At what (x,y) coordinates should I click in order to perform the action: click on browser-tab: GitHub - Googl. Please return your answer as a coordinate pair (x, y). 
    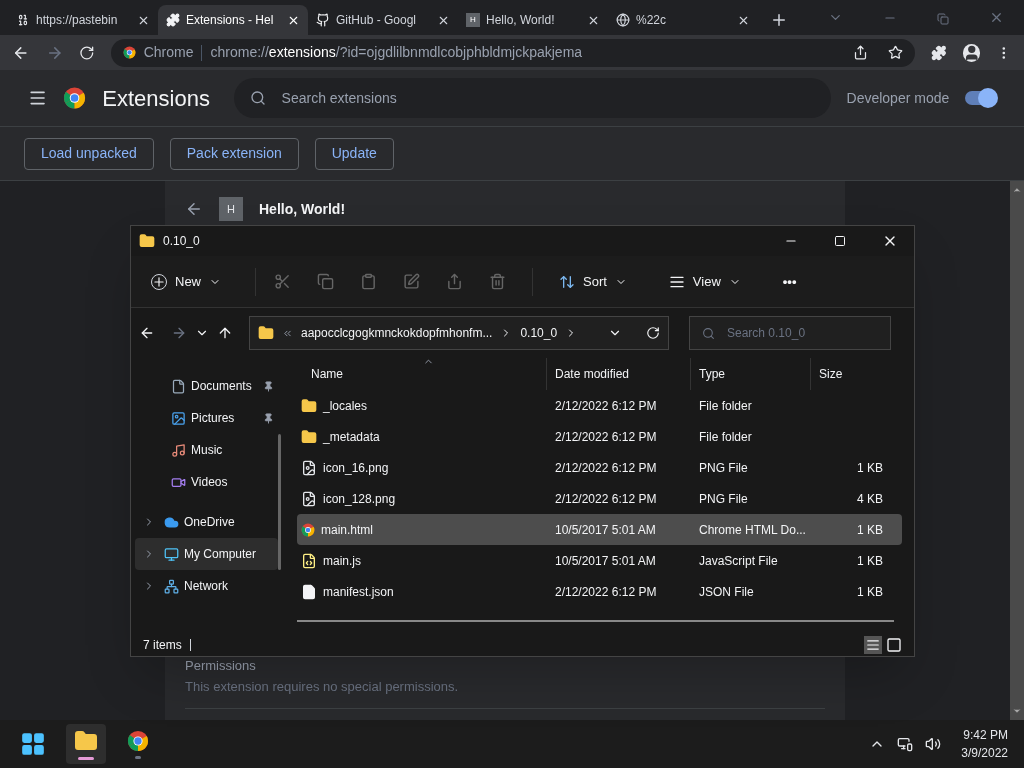
    Looking at the image, I should click on (383, 20).